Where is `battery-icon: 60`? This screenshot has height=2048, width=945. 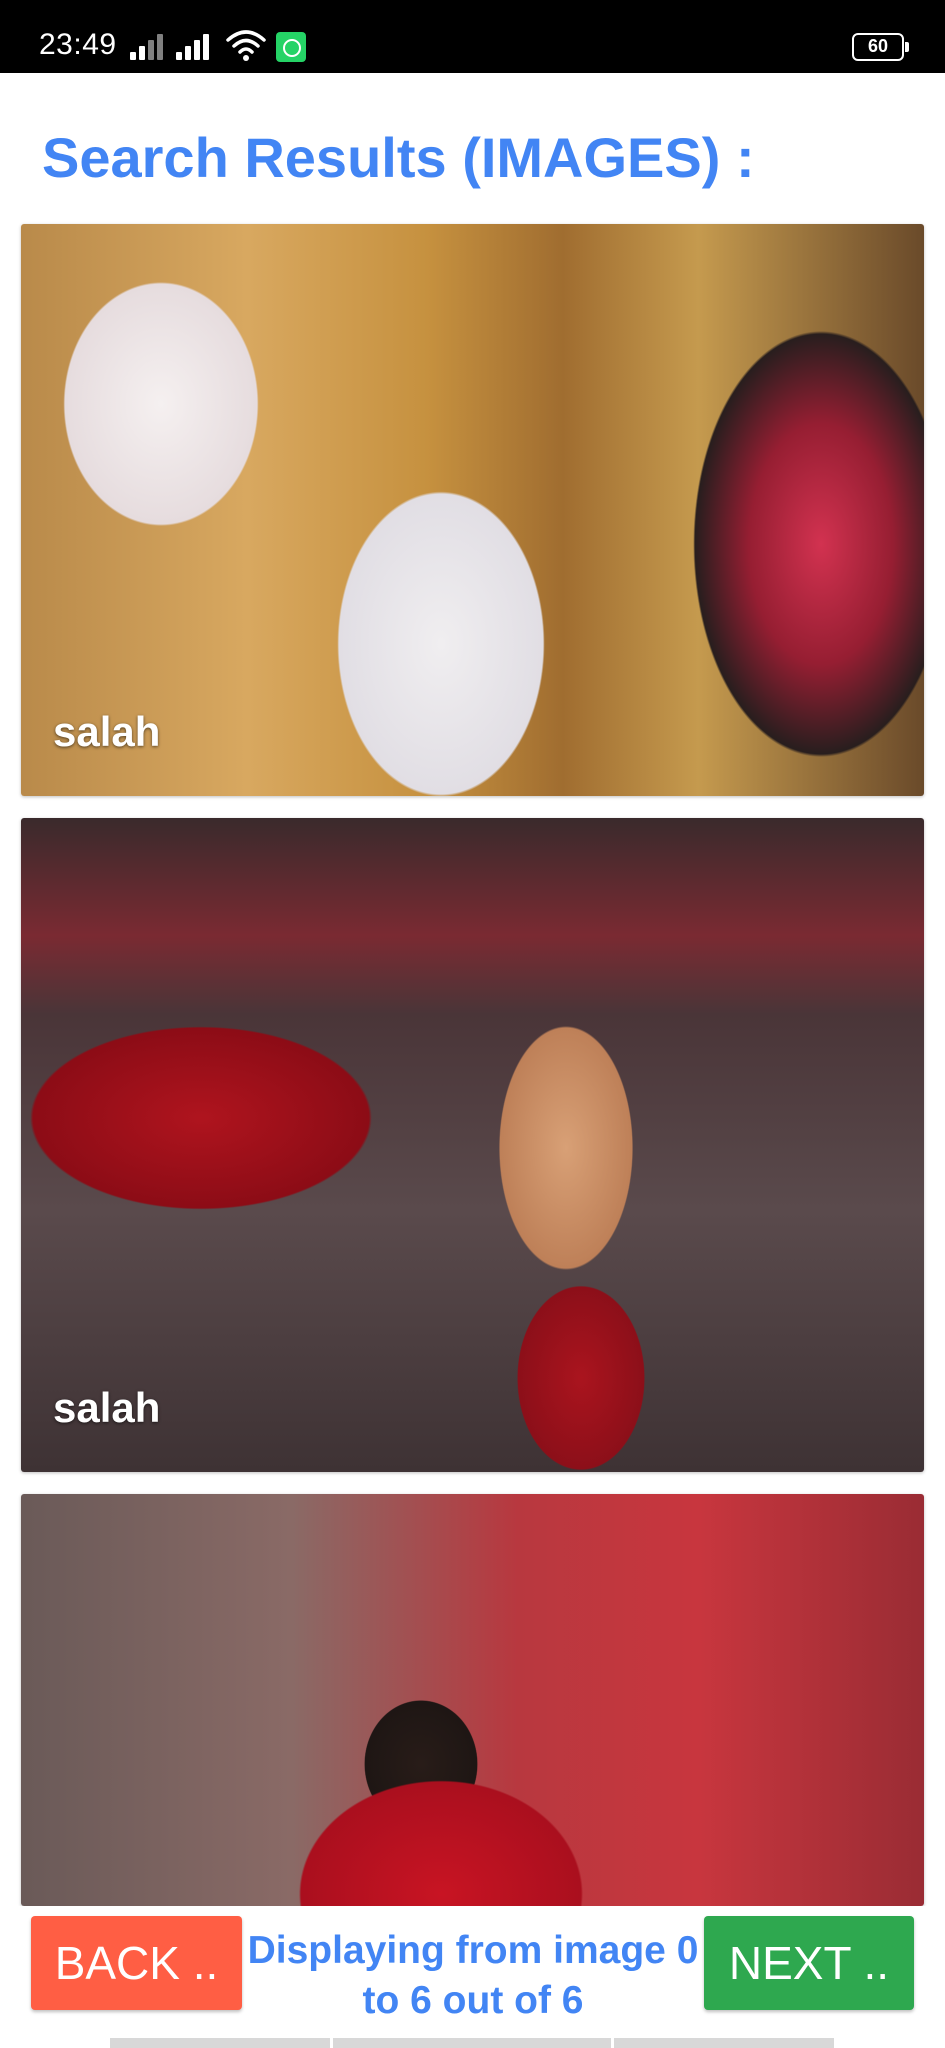 battery-icon: 60 is located at coordinates (880, 47).